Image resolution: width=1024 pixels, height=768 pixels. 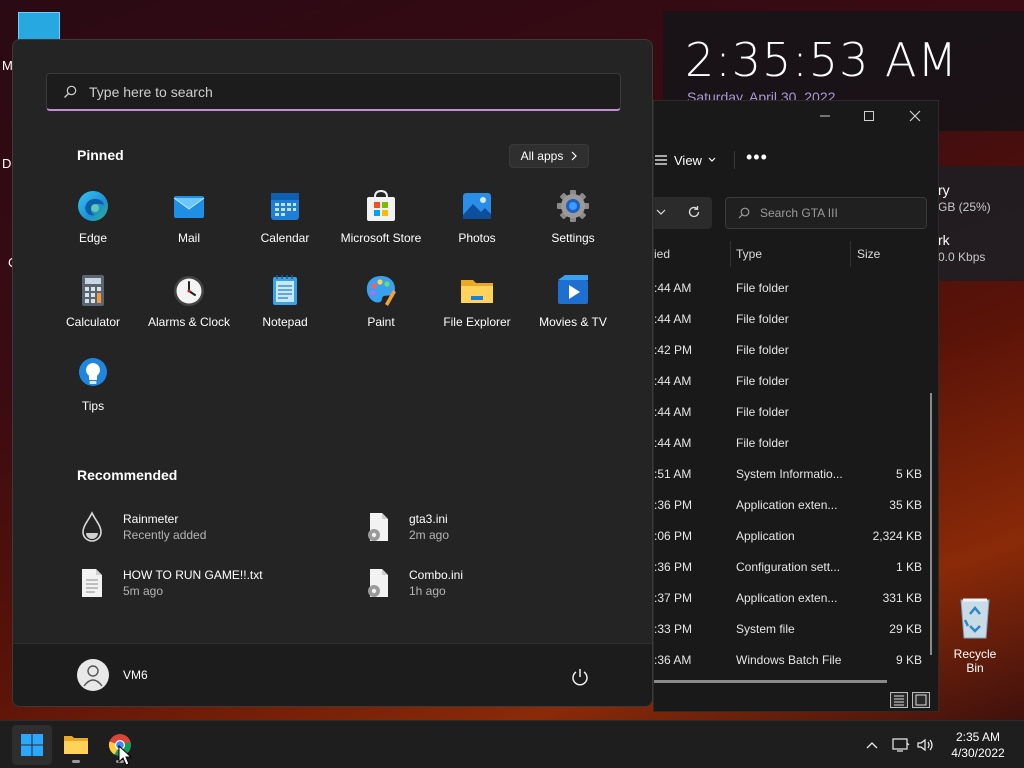 What do you see at coordinates (381, 291) in the screenshot?
I see `palette-icon` at bounding box center [381, 291].